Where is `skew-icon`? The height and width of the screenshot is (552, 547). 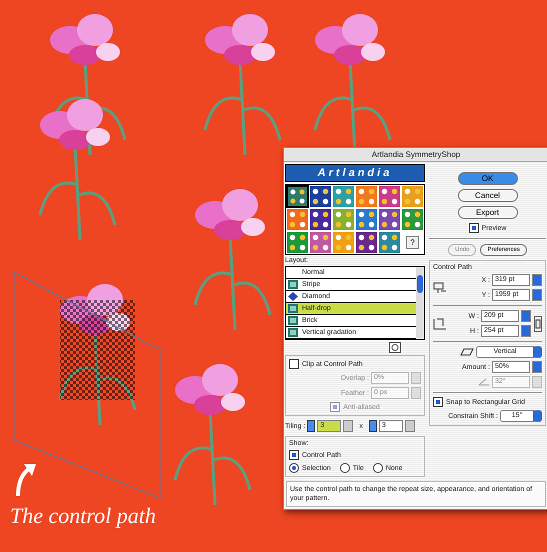 skew-icon is located at coordinates (467, 352).